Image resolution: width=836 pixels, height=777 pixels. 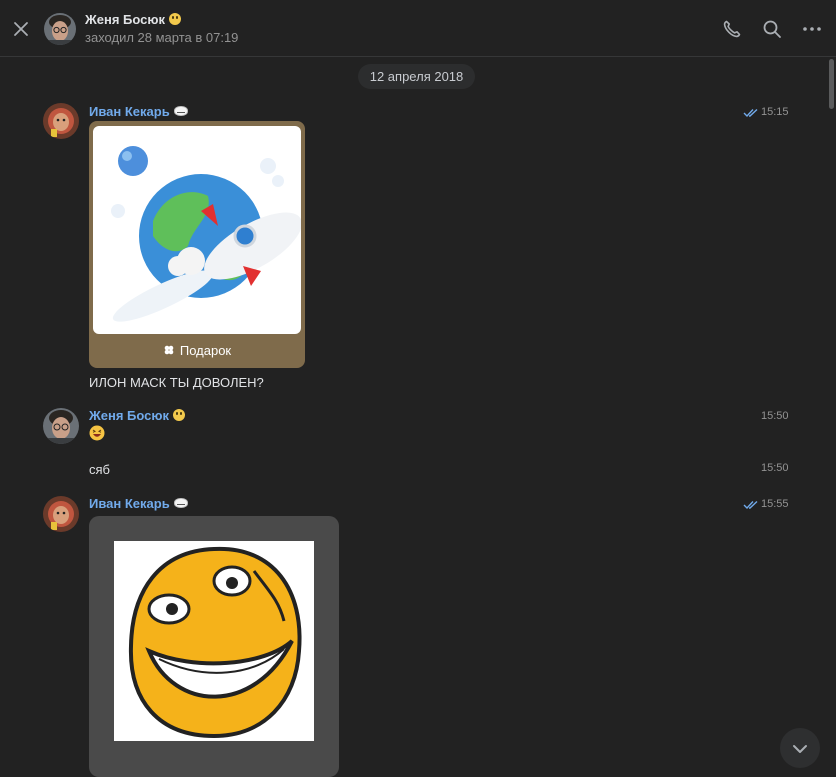 I want to click on gift-label: Подарок, so click(x=197, y=350).